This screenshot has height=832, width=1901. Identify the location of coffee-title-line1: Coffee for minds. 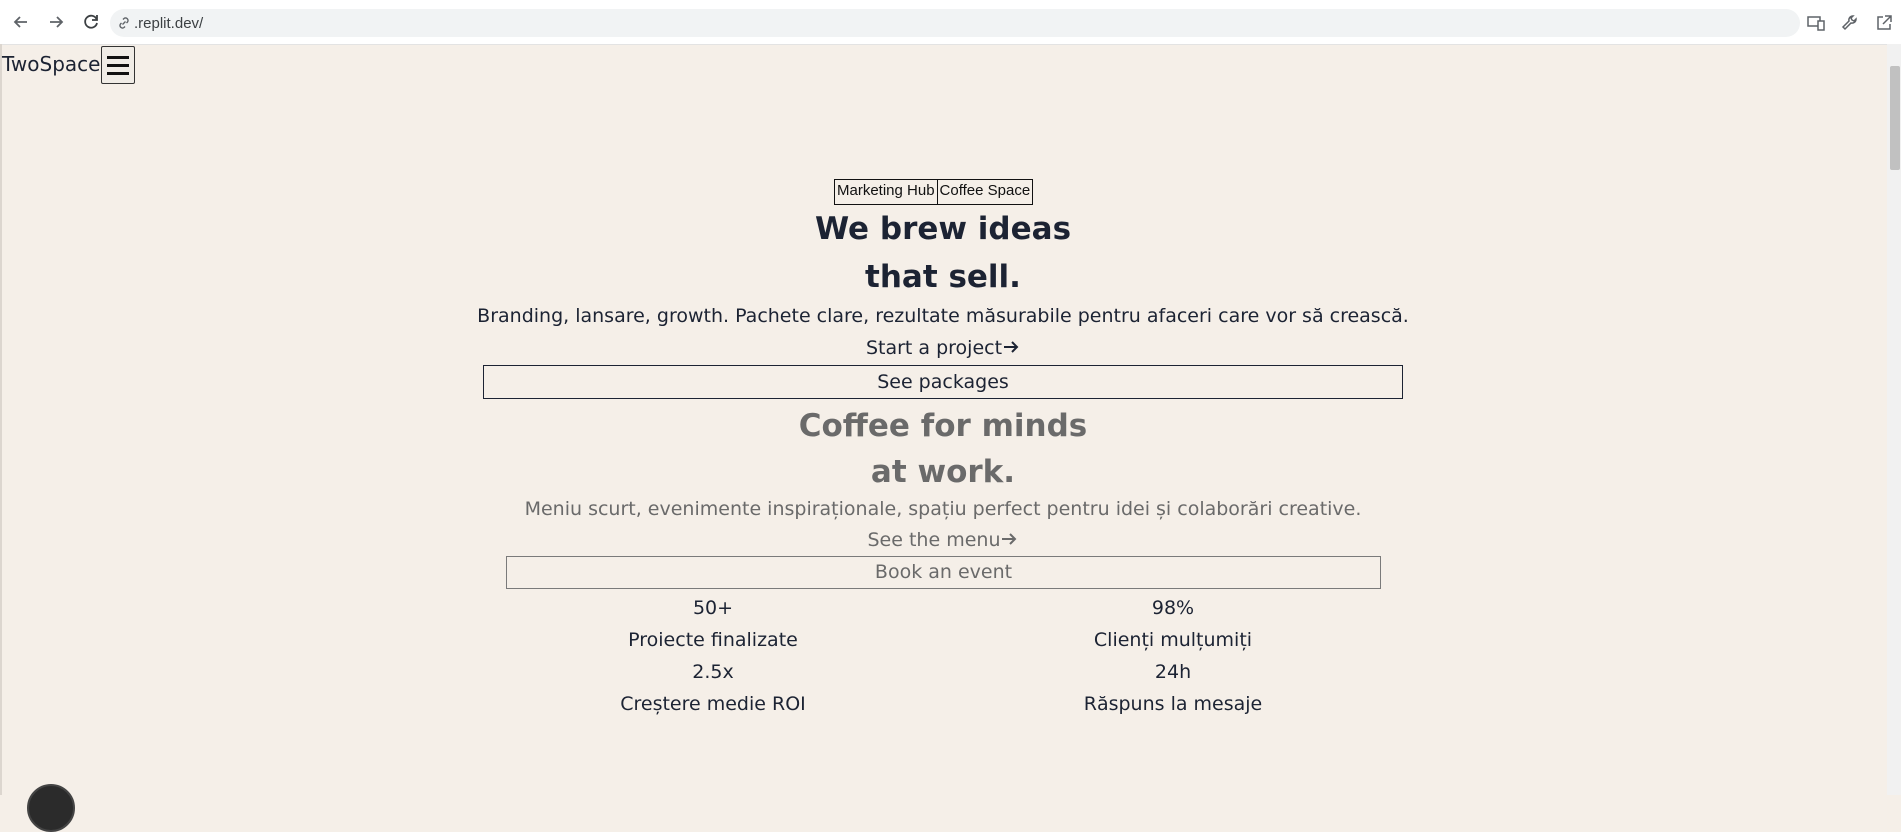
(943, 426).